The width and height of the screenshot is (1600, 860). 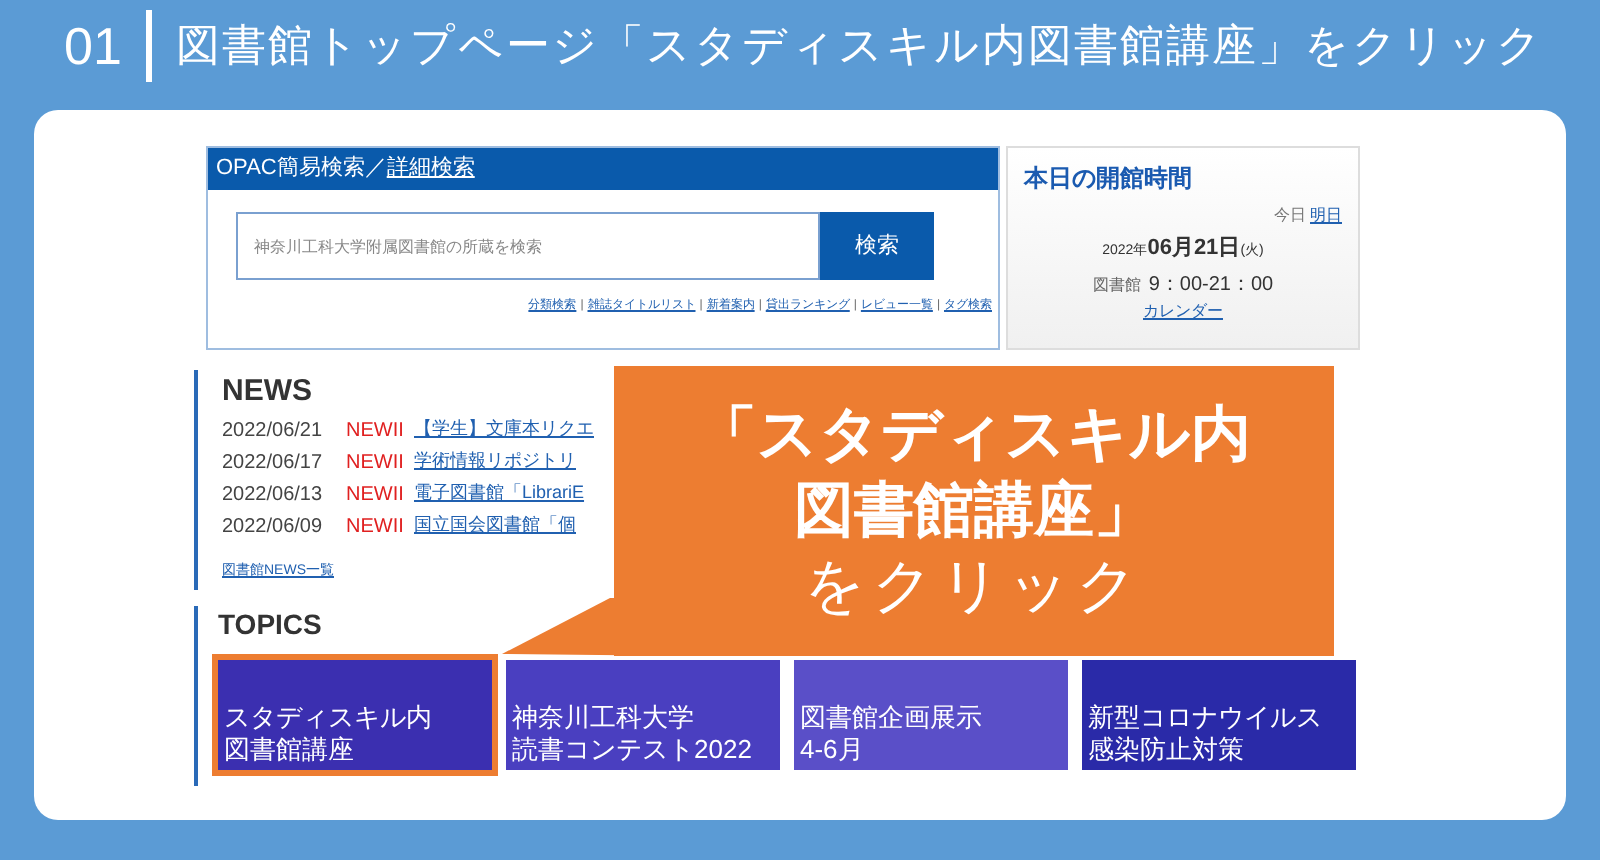 I want to click on calendar-link: カレンダー, so click(x=1183, y=311).